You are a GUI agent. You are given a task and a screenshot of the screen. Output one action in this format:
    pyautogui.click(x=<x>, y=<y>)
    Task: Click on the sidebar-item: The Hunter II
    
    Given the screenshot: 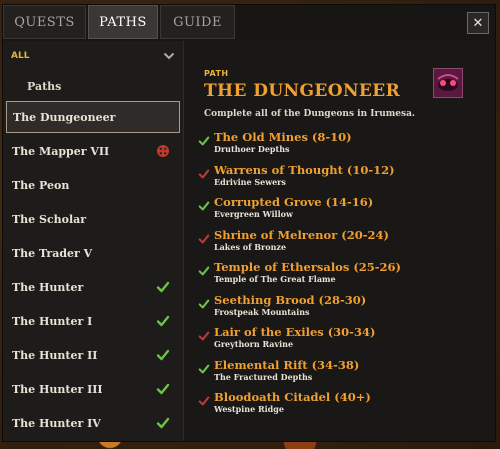 What is the action you would take?
    pyautogui.click(x=93, y=355)
    